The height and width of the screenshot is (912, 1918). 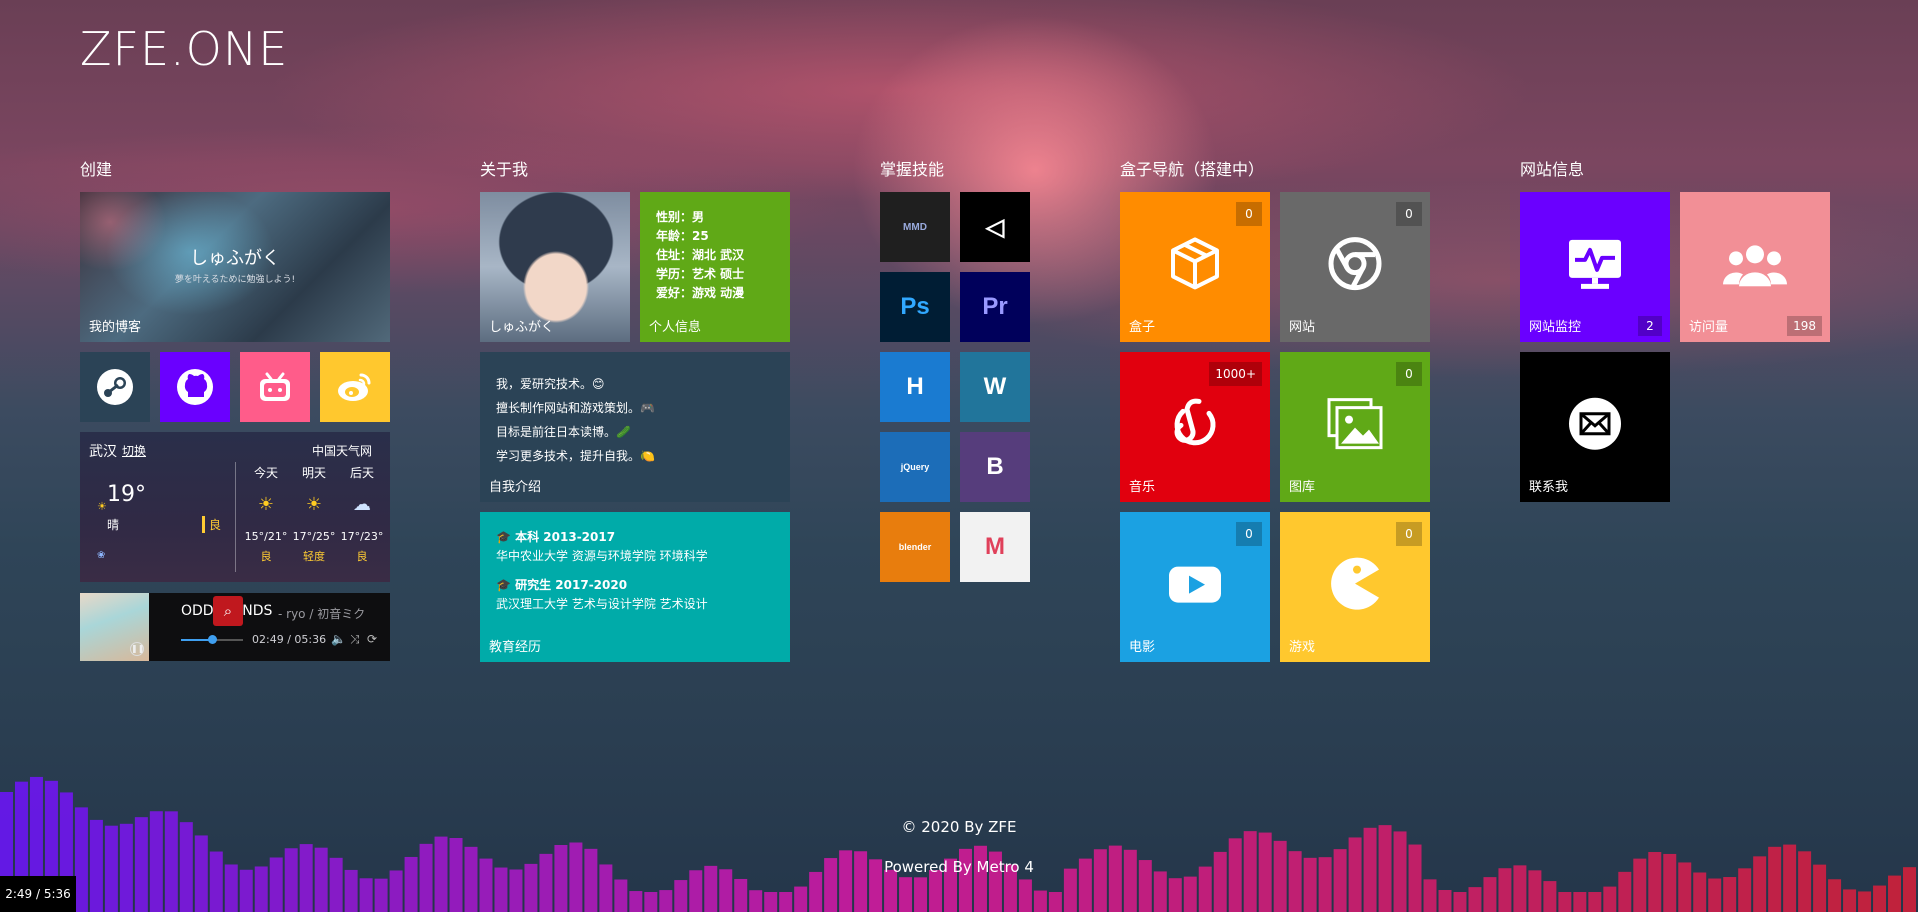 I want to click on weather-condition: 晴, so click(x=113, y=525).